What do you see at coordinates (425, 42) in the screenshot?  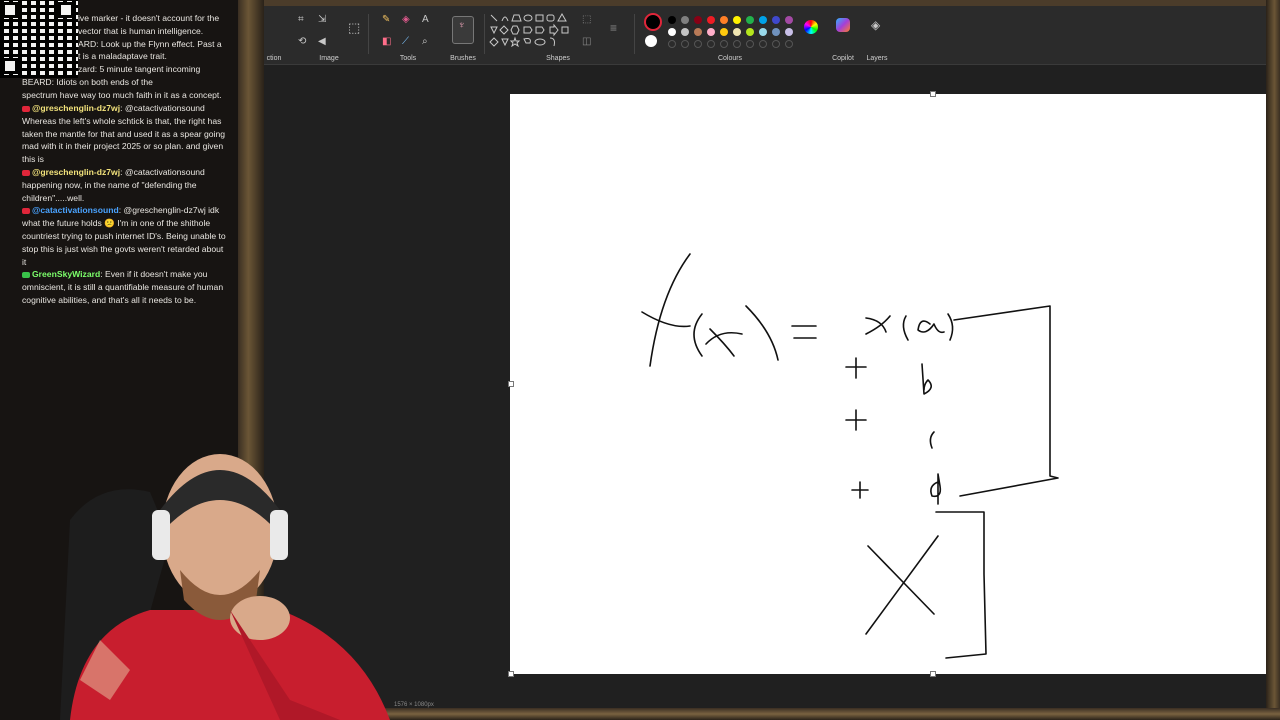 I see `magnifier-icon: ⌕` at bounding box center [425, 42].